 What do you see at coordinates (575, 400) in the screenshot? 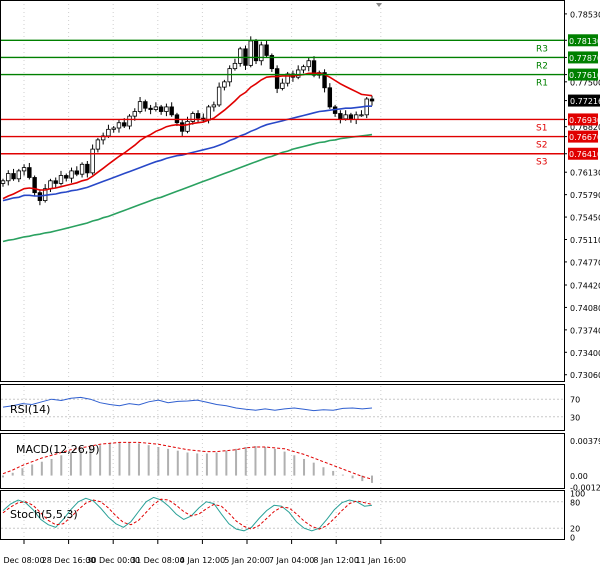
I see `rsi-tick-label: 70` at bounding box center [575, 400].